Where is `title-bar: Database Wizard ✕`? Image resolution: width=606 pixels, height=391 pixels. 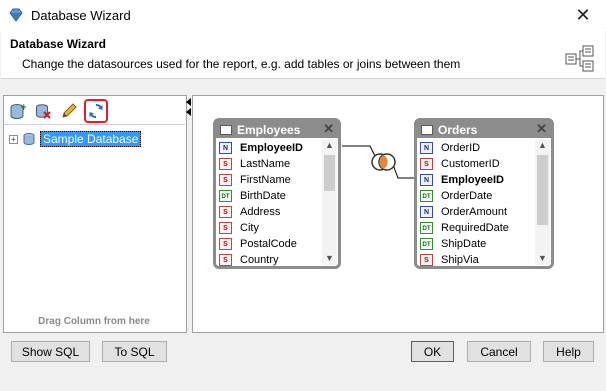 title-bar: Database Wizard ✕ is located at coordinates (303, 15).